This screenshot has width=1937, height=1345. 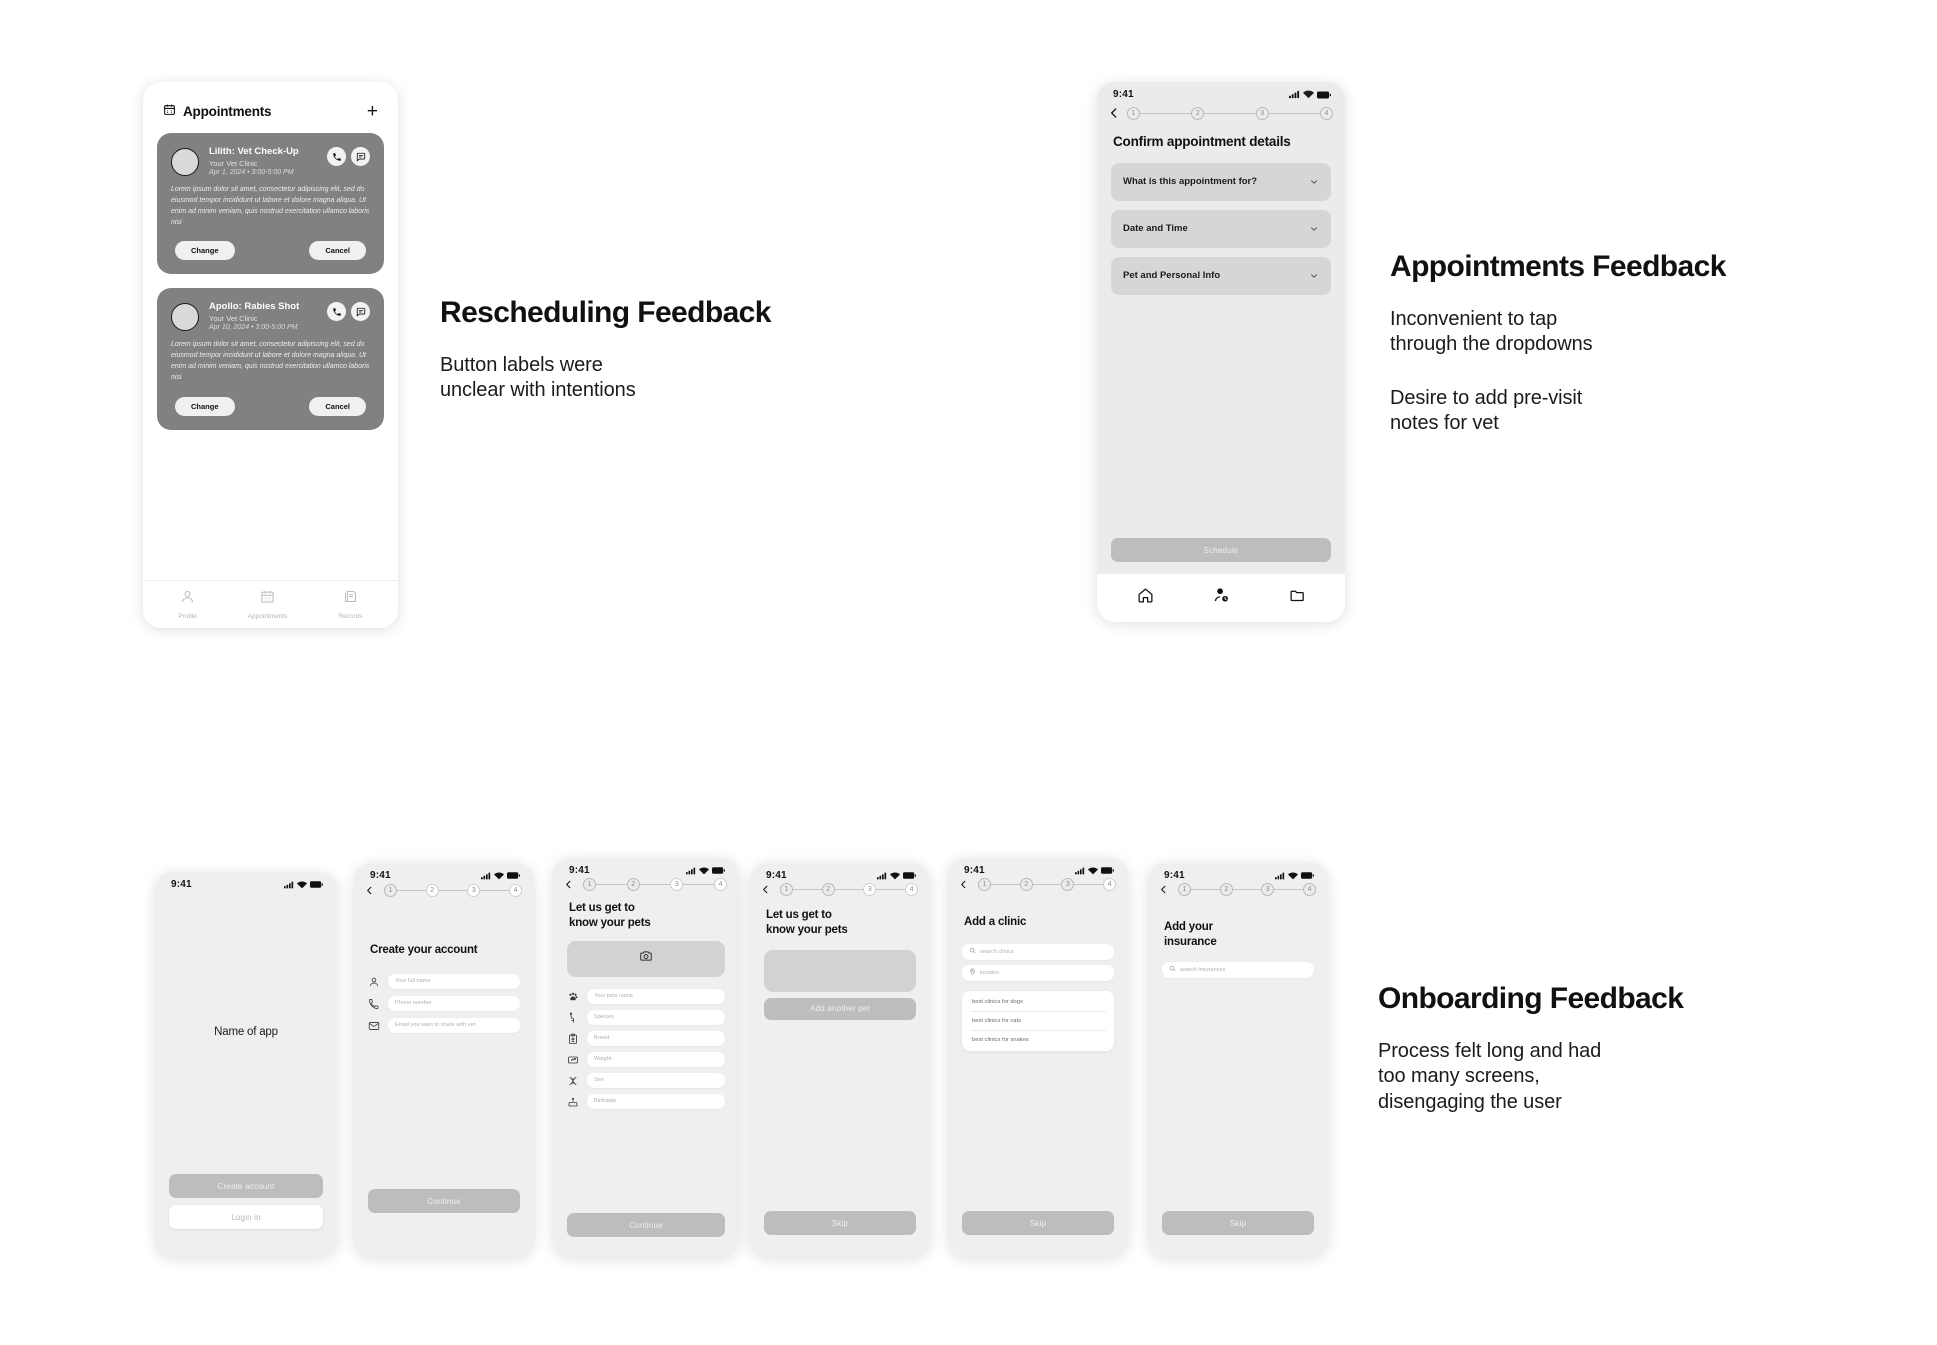 I want to click on insurance-search-input: search insurances, so click(x=1238, y=969).